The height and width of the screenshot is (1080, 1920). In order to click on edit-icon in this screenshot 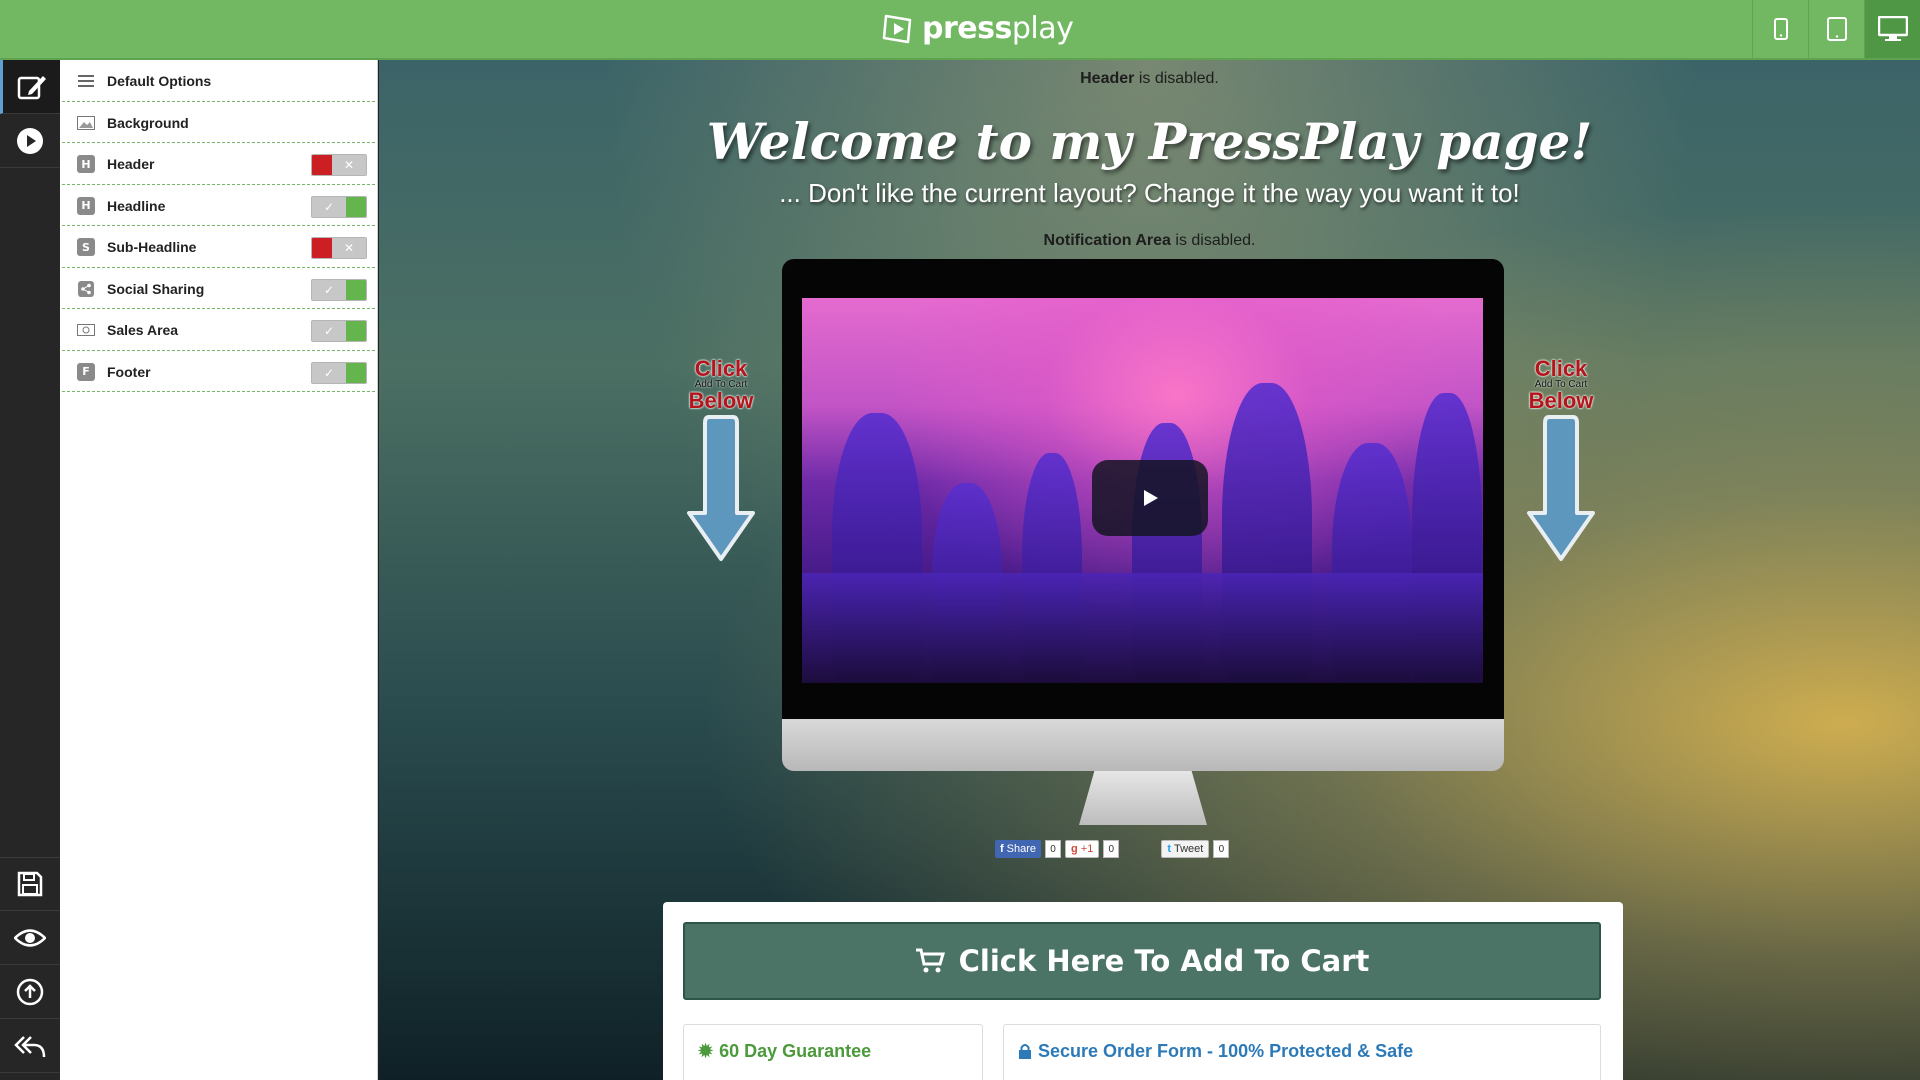, I will do `click(31, 87)`.